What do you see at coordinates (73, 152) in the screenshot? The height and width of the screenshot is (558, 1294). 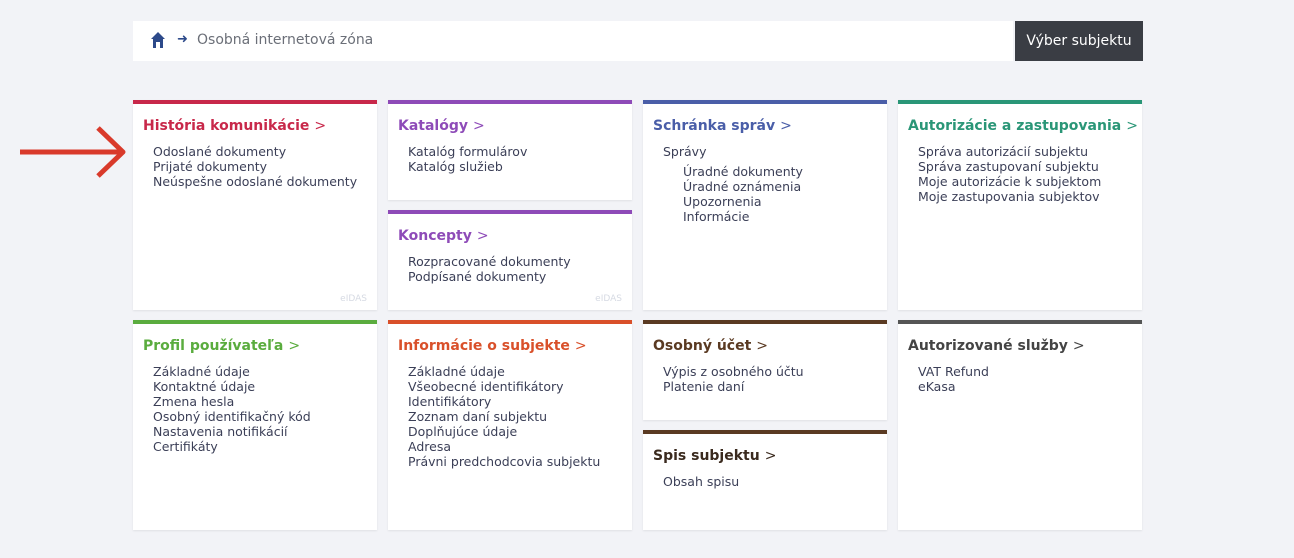 I see `red-arrow-icon` at bounding box center [73, 152].